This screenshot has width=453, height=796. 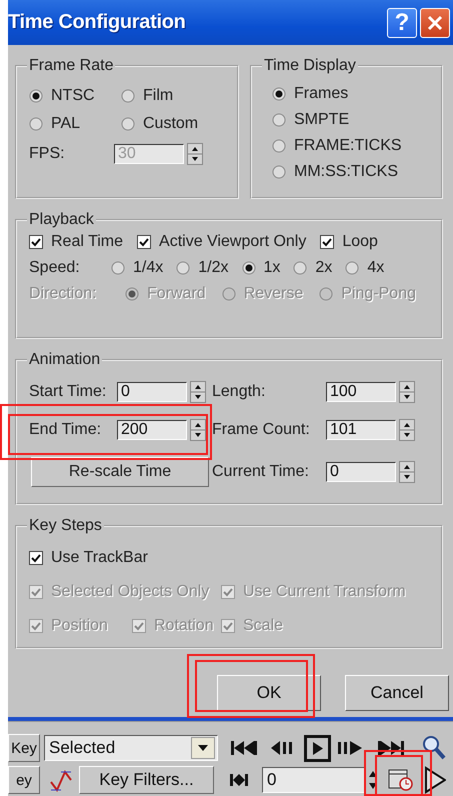 I want to click on field-label: Length:, so click(x=239, y=392).